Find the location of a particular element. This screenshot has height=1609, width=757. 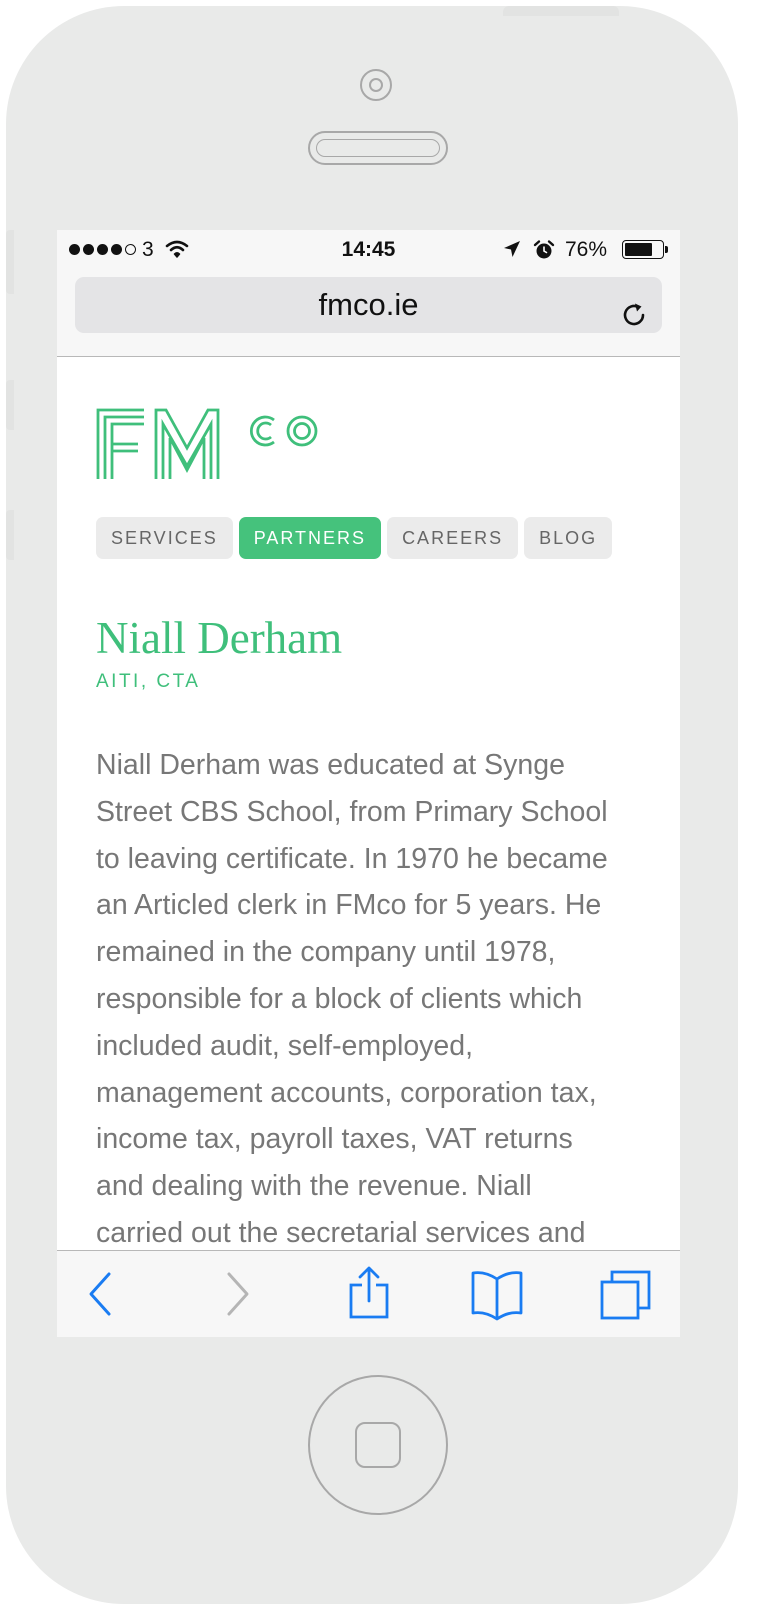

battery-icon is located at coordinates (643, 249).